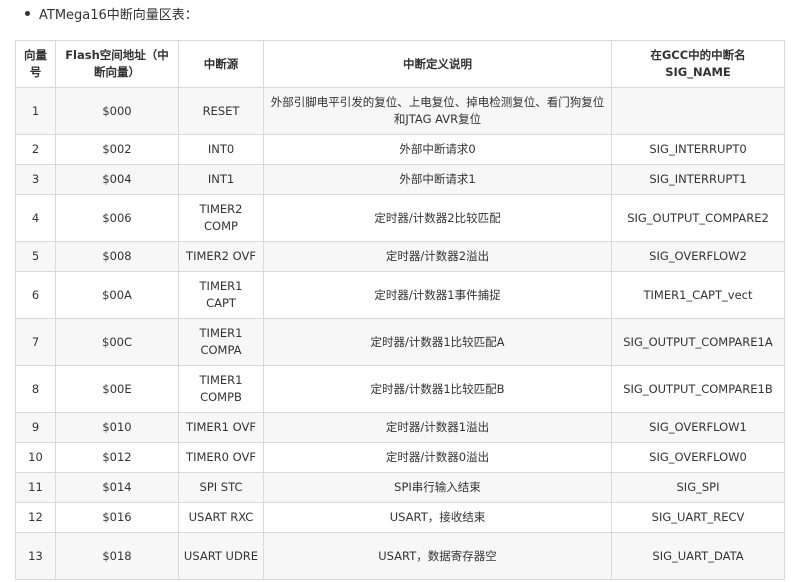  Describe the element at coordinates (117, 517) in the screenshot. I see `cell-flash-address: $016` at that location.